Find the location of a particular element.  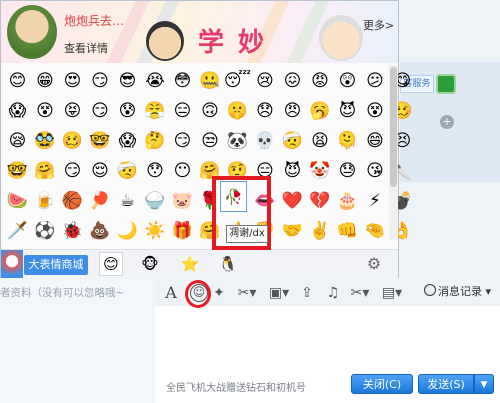

emoji-scrollbar is located at coordinates (393, 152).